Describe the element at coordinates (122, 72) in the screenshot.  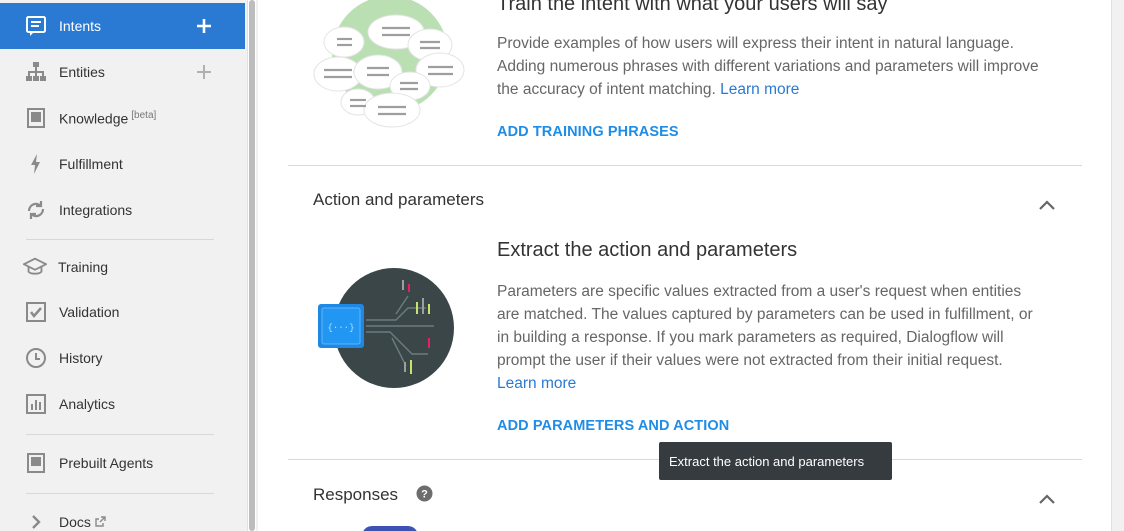
I see `sidebar-item-entities: Entities` at that location.